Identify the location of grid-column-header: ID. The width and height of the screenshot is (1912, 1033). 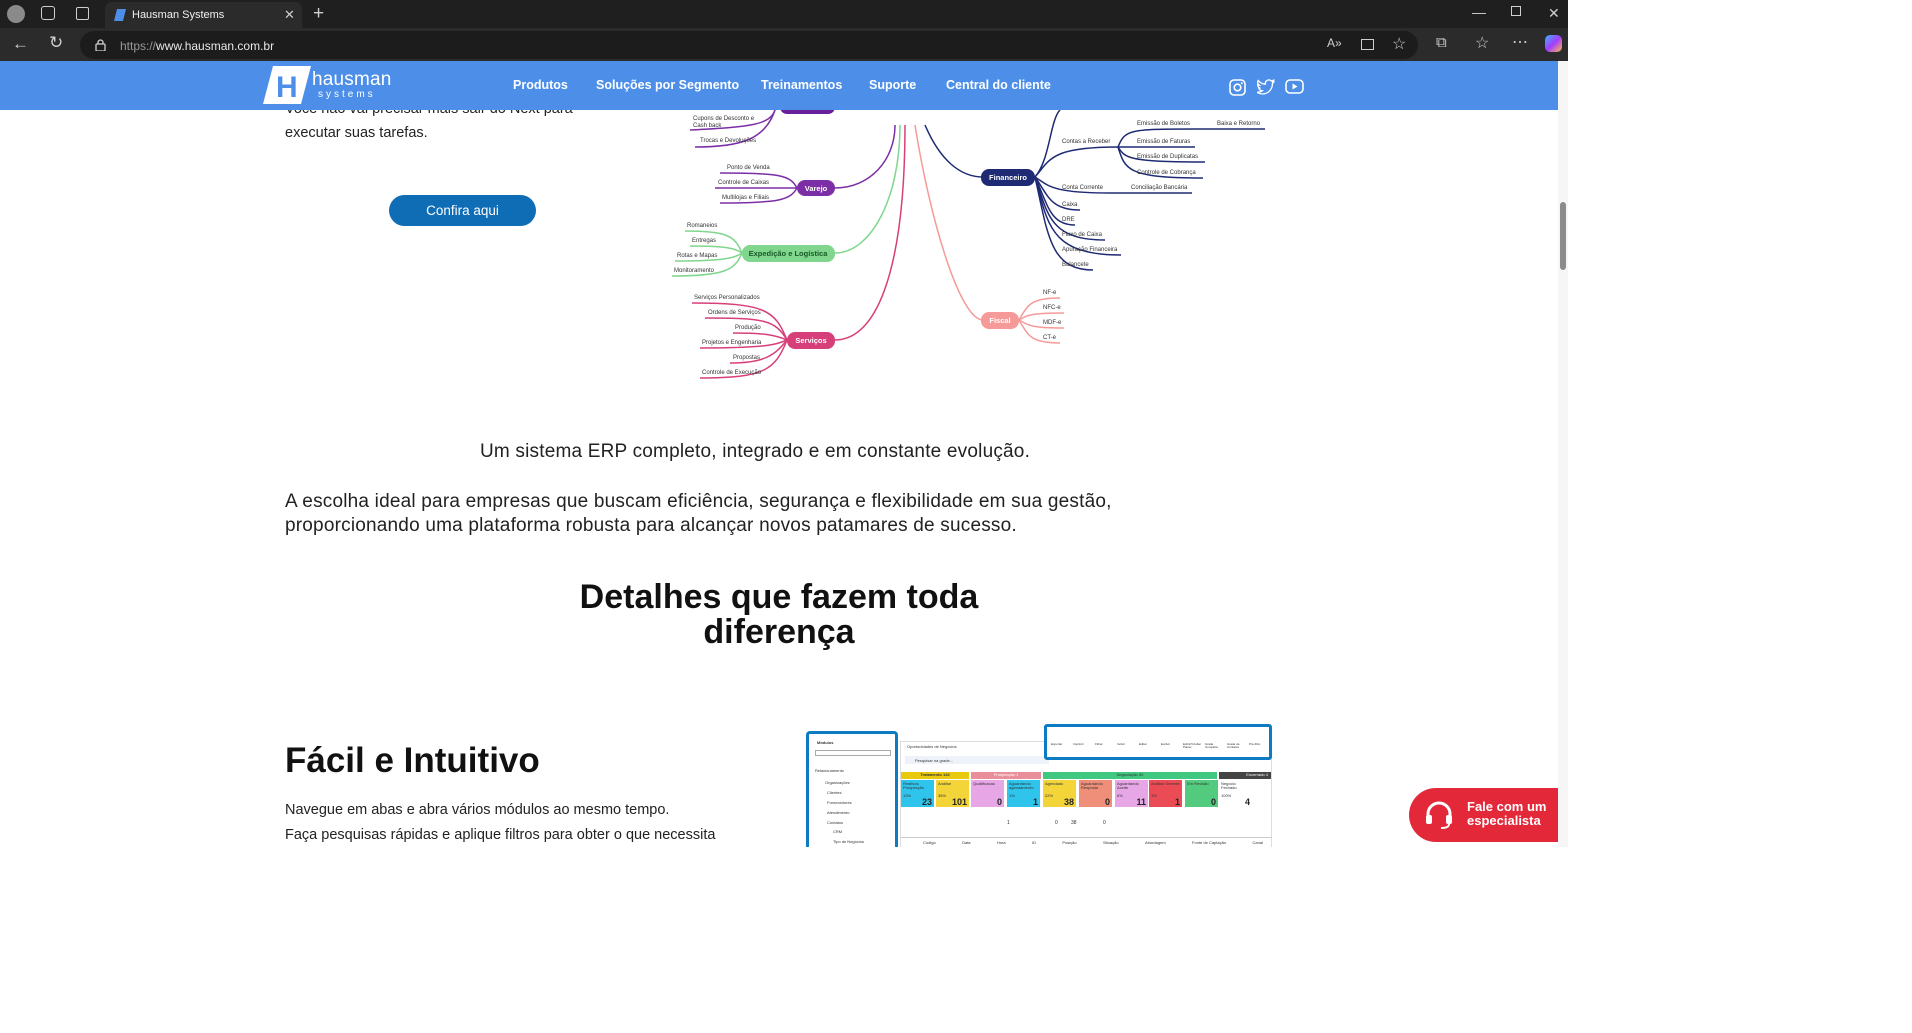
(1033, 842).